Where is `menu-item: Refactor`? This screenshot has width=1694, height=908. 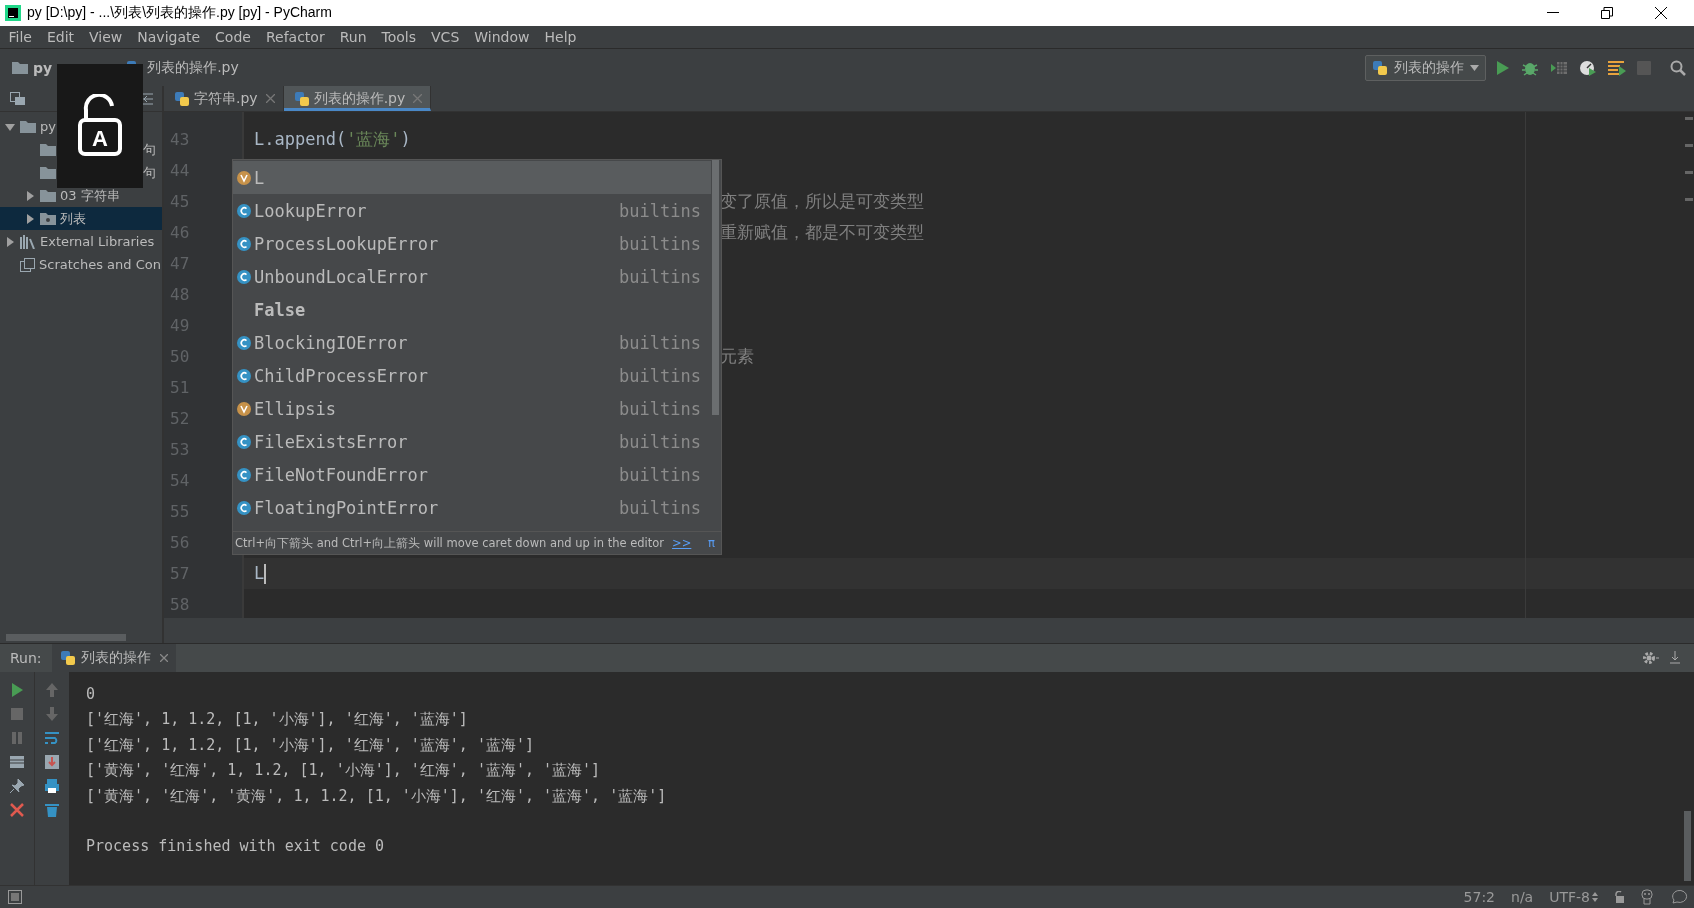 menu-item: Refactor is located at coordinates (295, 37).